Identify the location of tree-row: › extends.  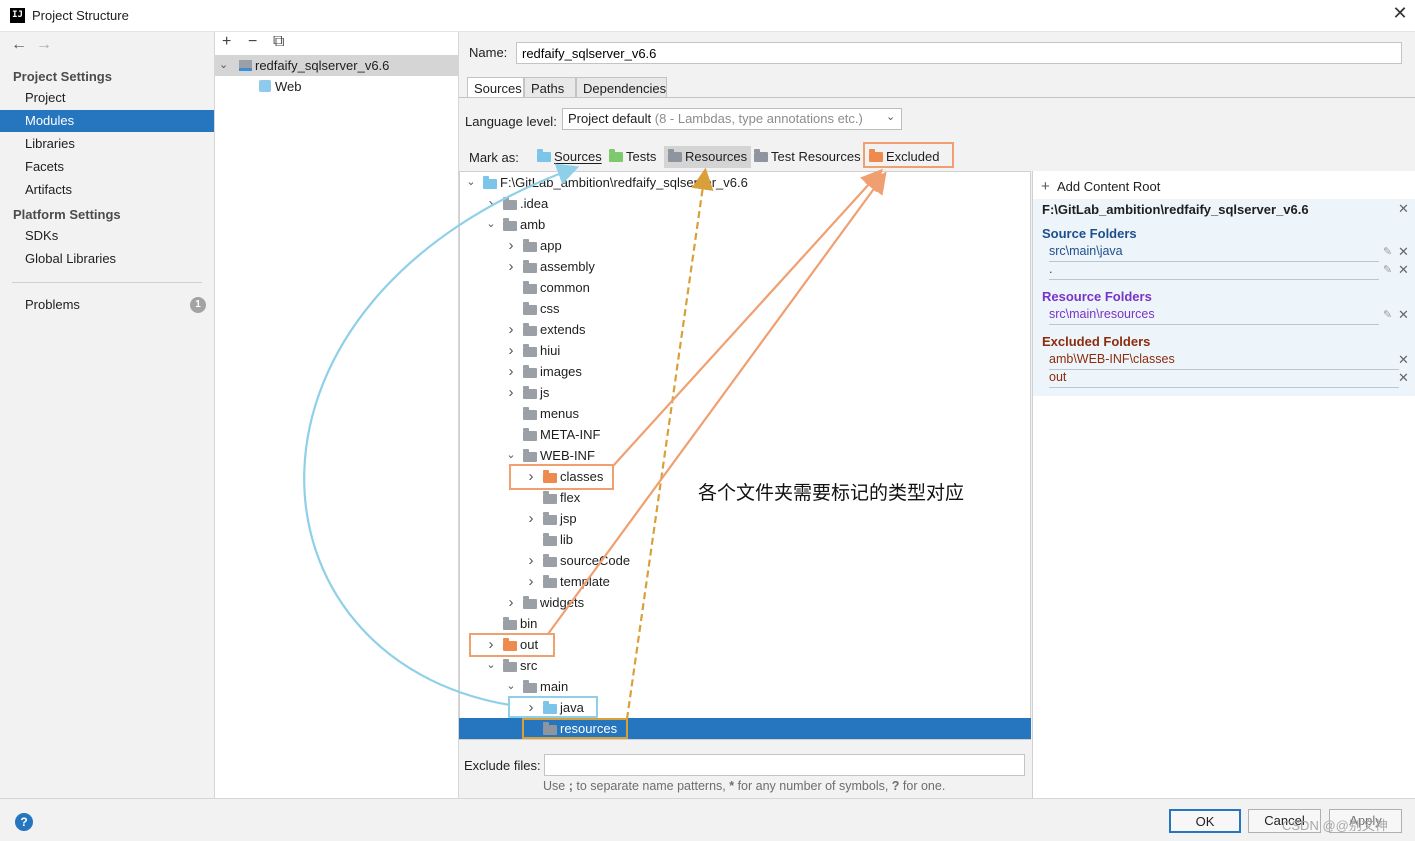
(745, 329).